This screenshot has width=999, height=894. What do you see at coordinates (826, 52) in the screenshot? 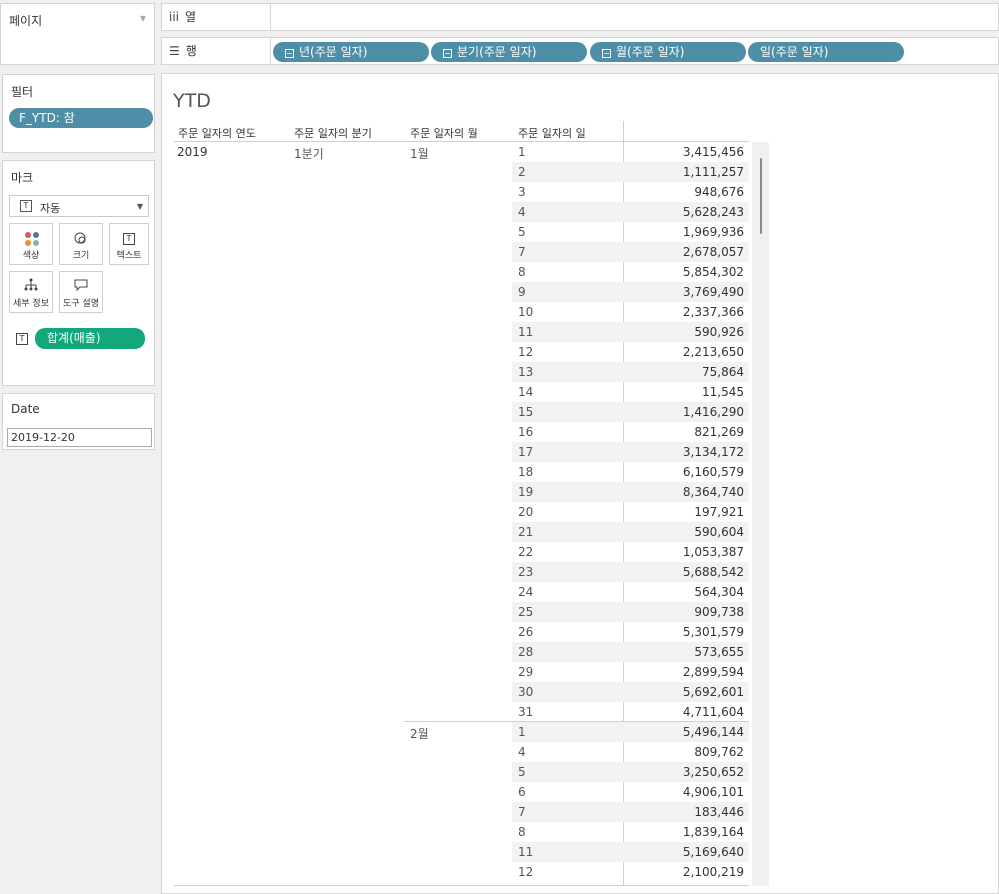
I see `rows-pill-day: 일(주문 일자)` at bounding box center [826, 52].